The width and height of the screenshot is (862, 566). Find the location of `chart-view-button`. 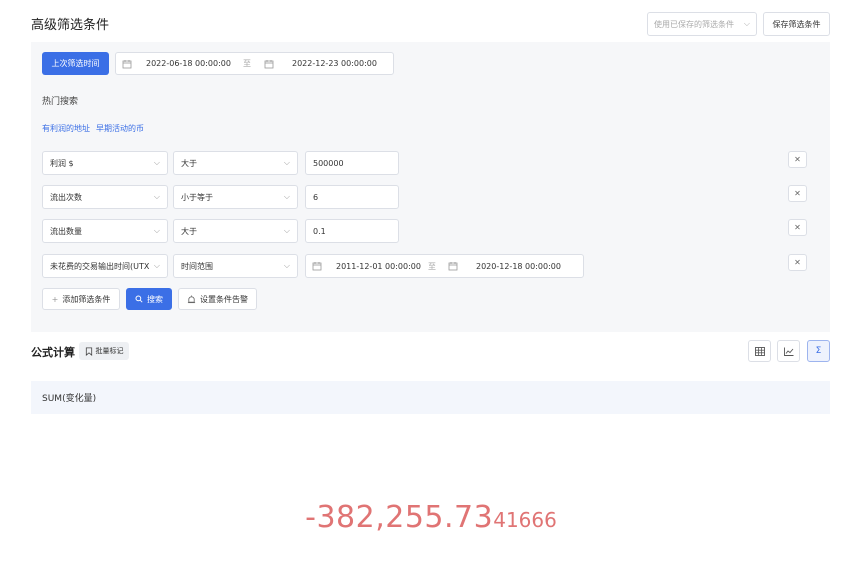

chart-view-button is located at coordinates (788, 351).